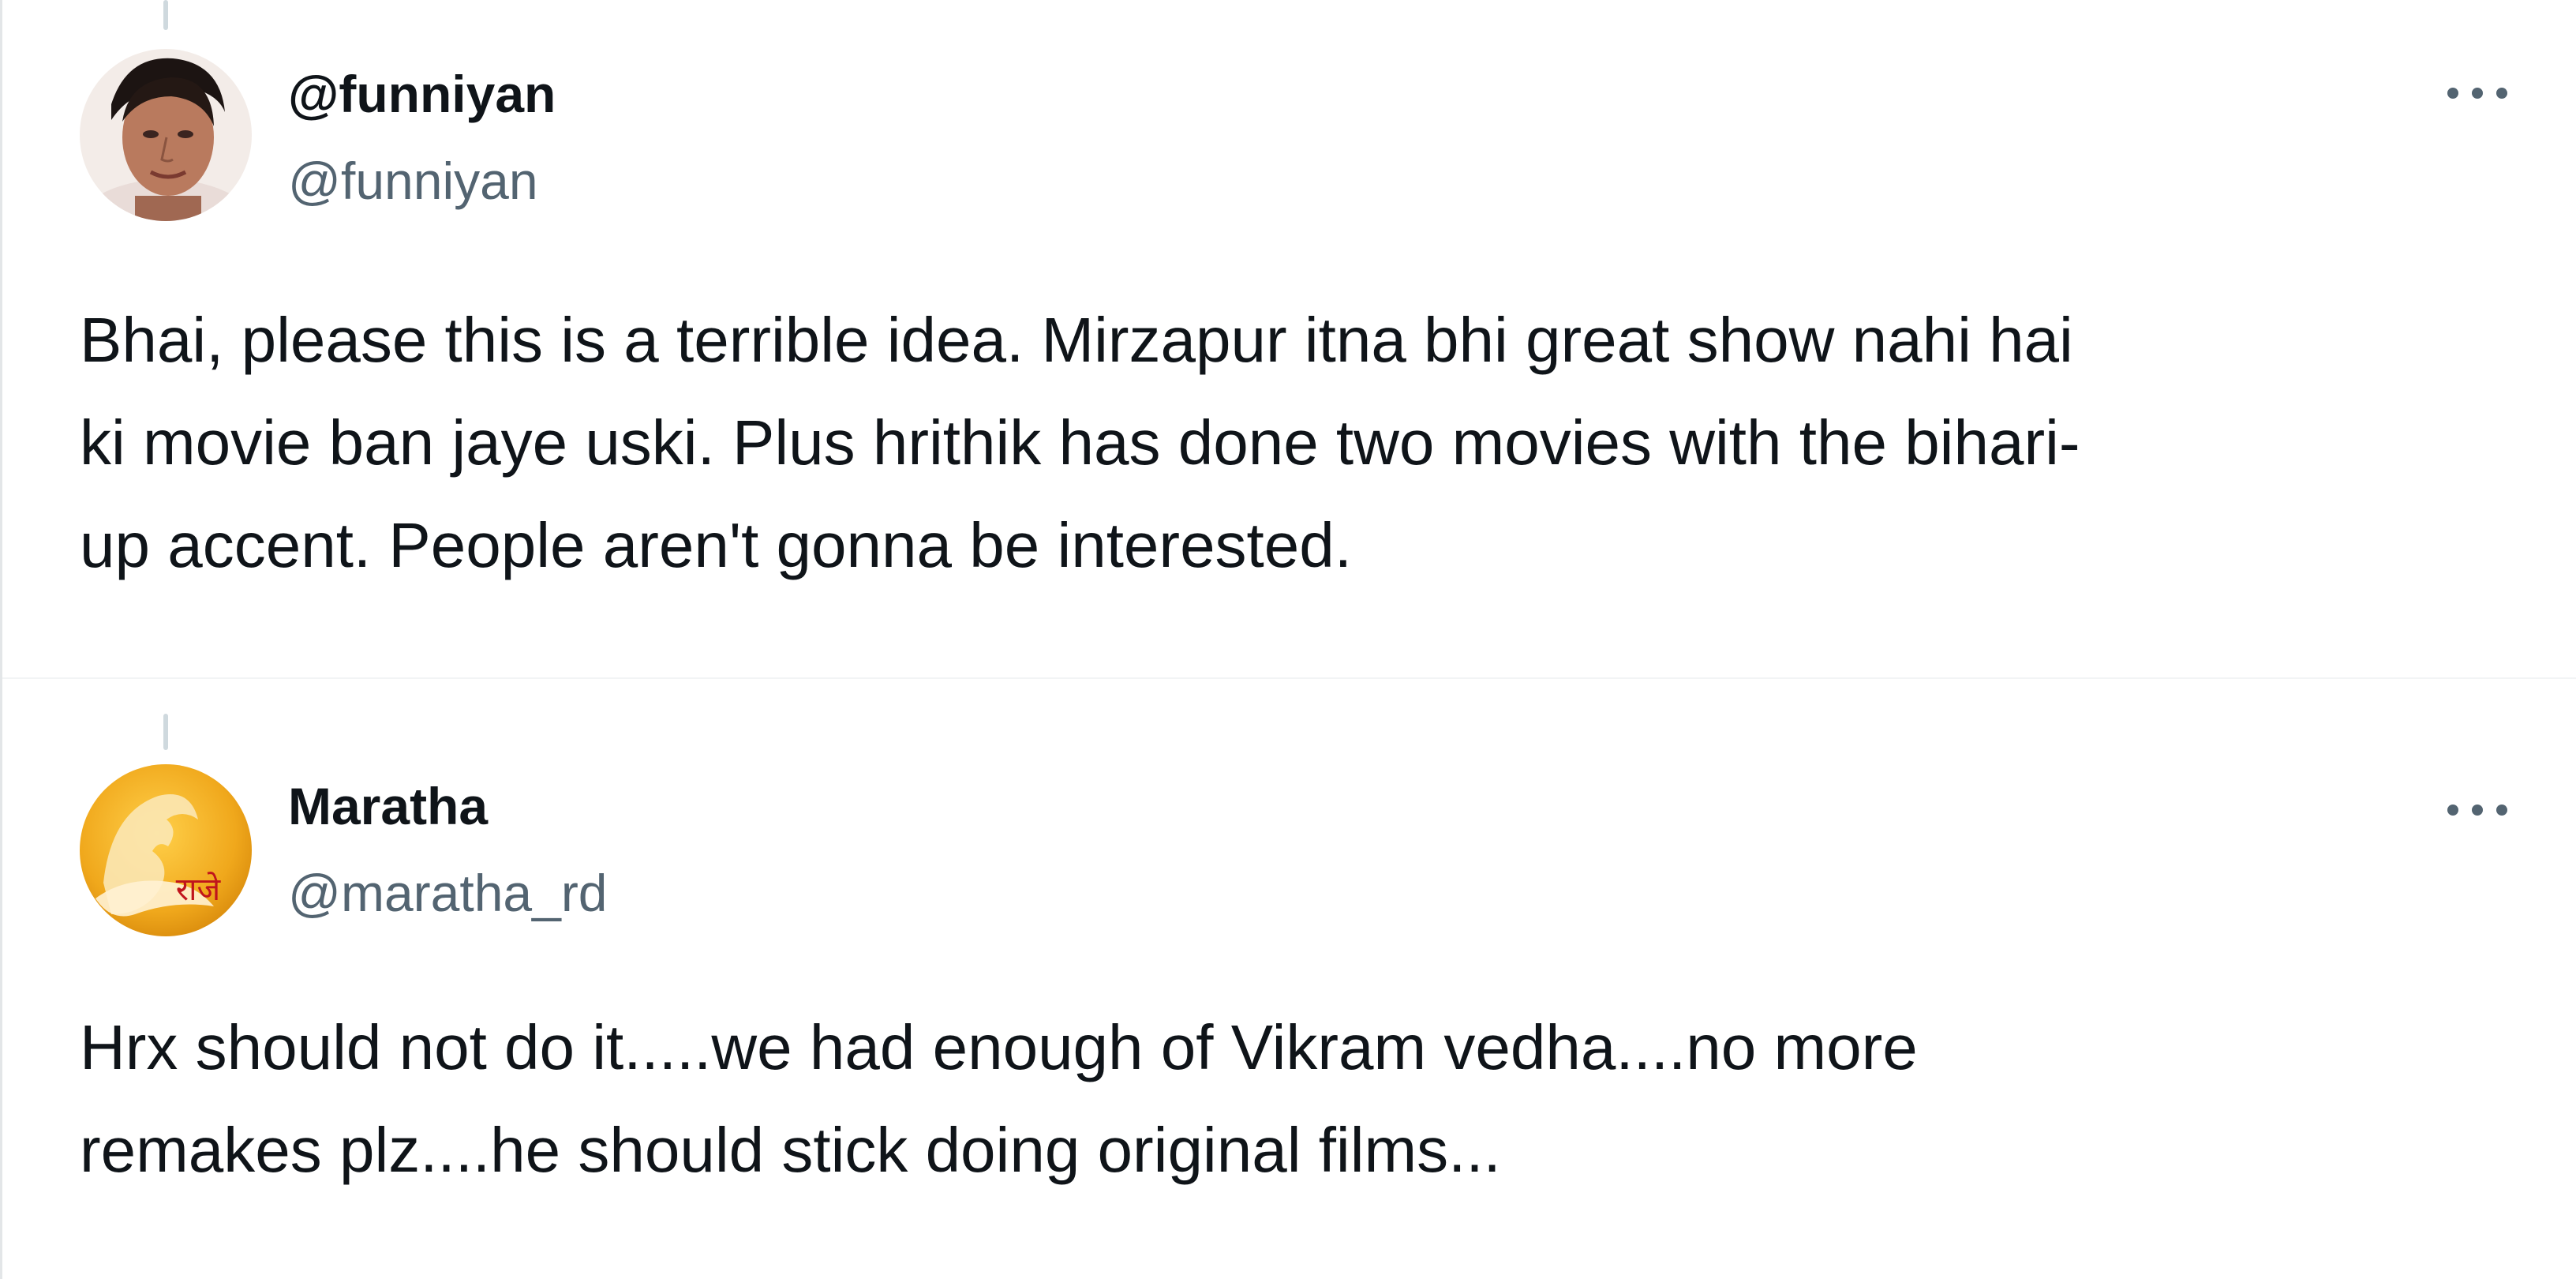 Image resolution: width=2576 pixels, height=1279 pixels. Describe the element at coordinates (413, 181) in the screenshot. I see `user-handle: @funniyan` at that location.